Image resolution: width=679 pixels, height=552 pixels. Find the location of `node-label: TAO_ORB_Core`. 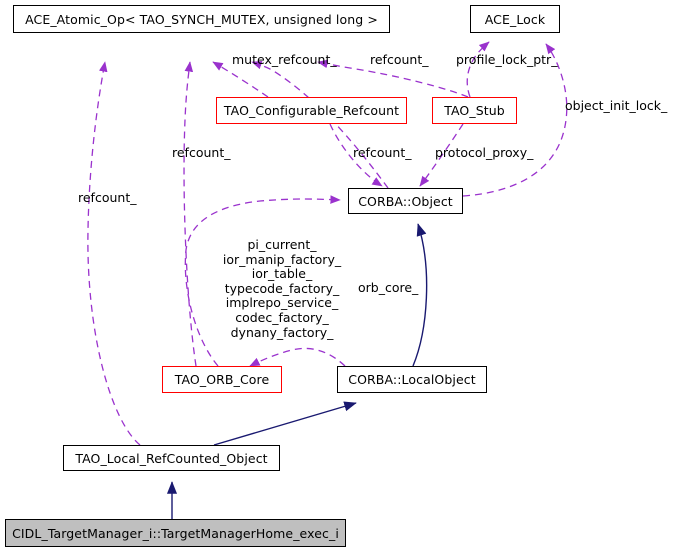

node-label: TAO_ORB_Core is located at coordinates (222, 379).